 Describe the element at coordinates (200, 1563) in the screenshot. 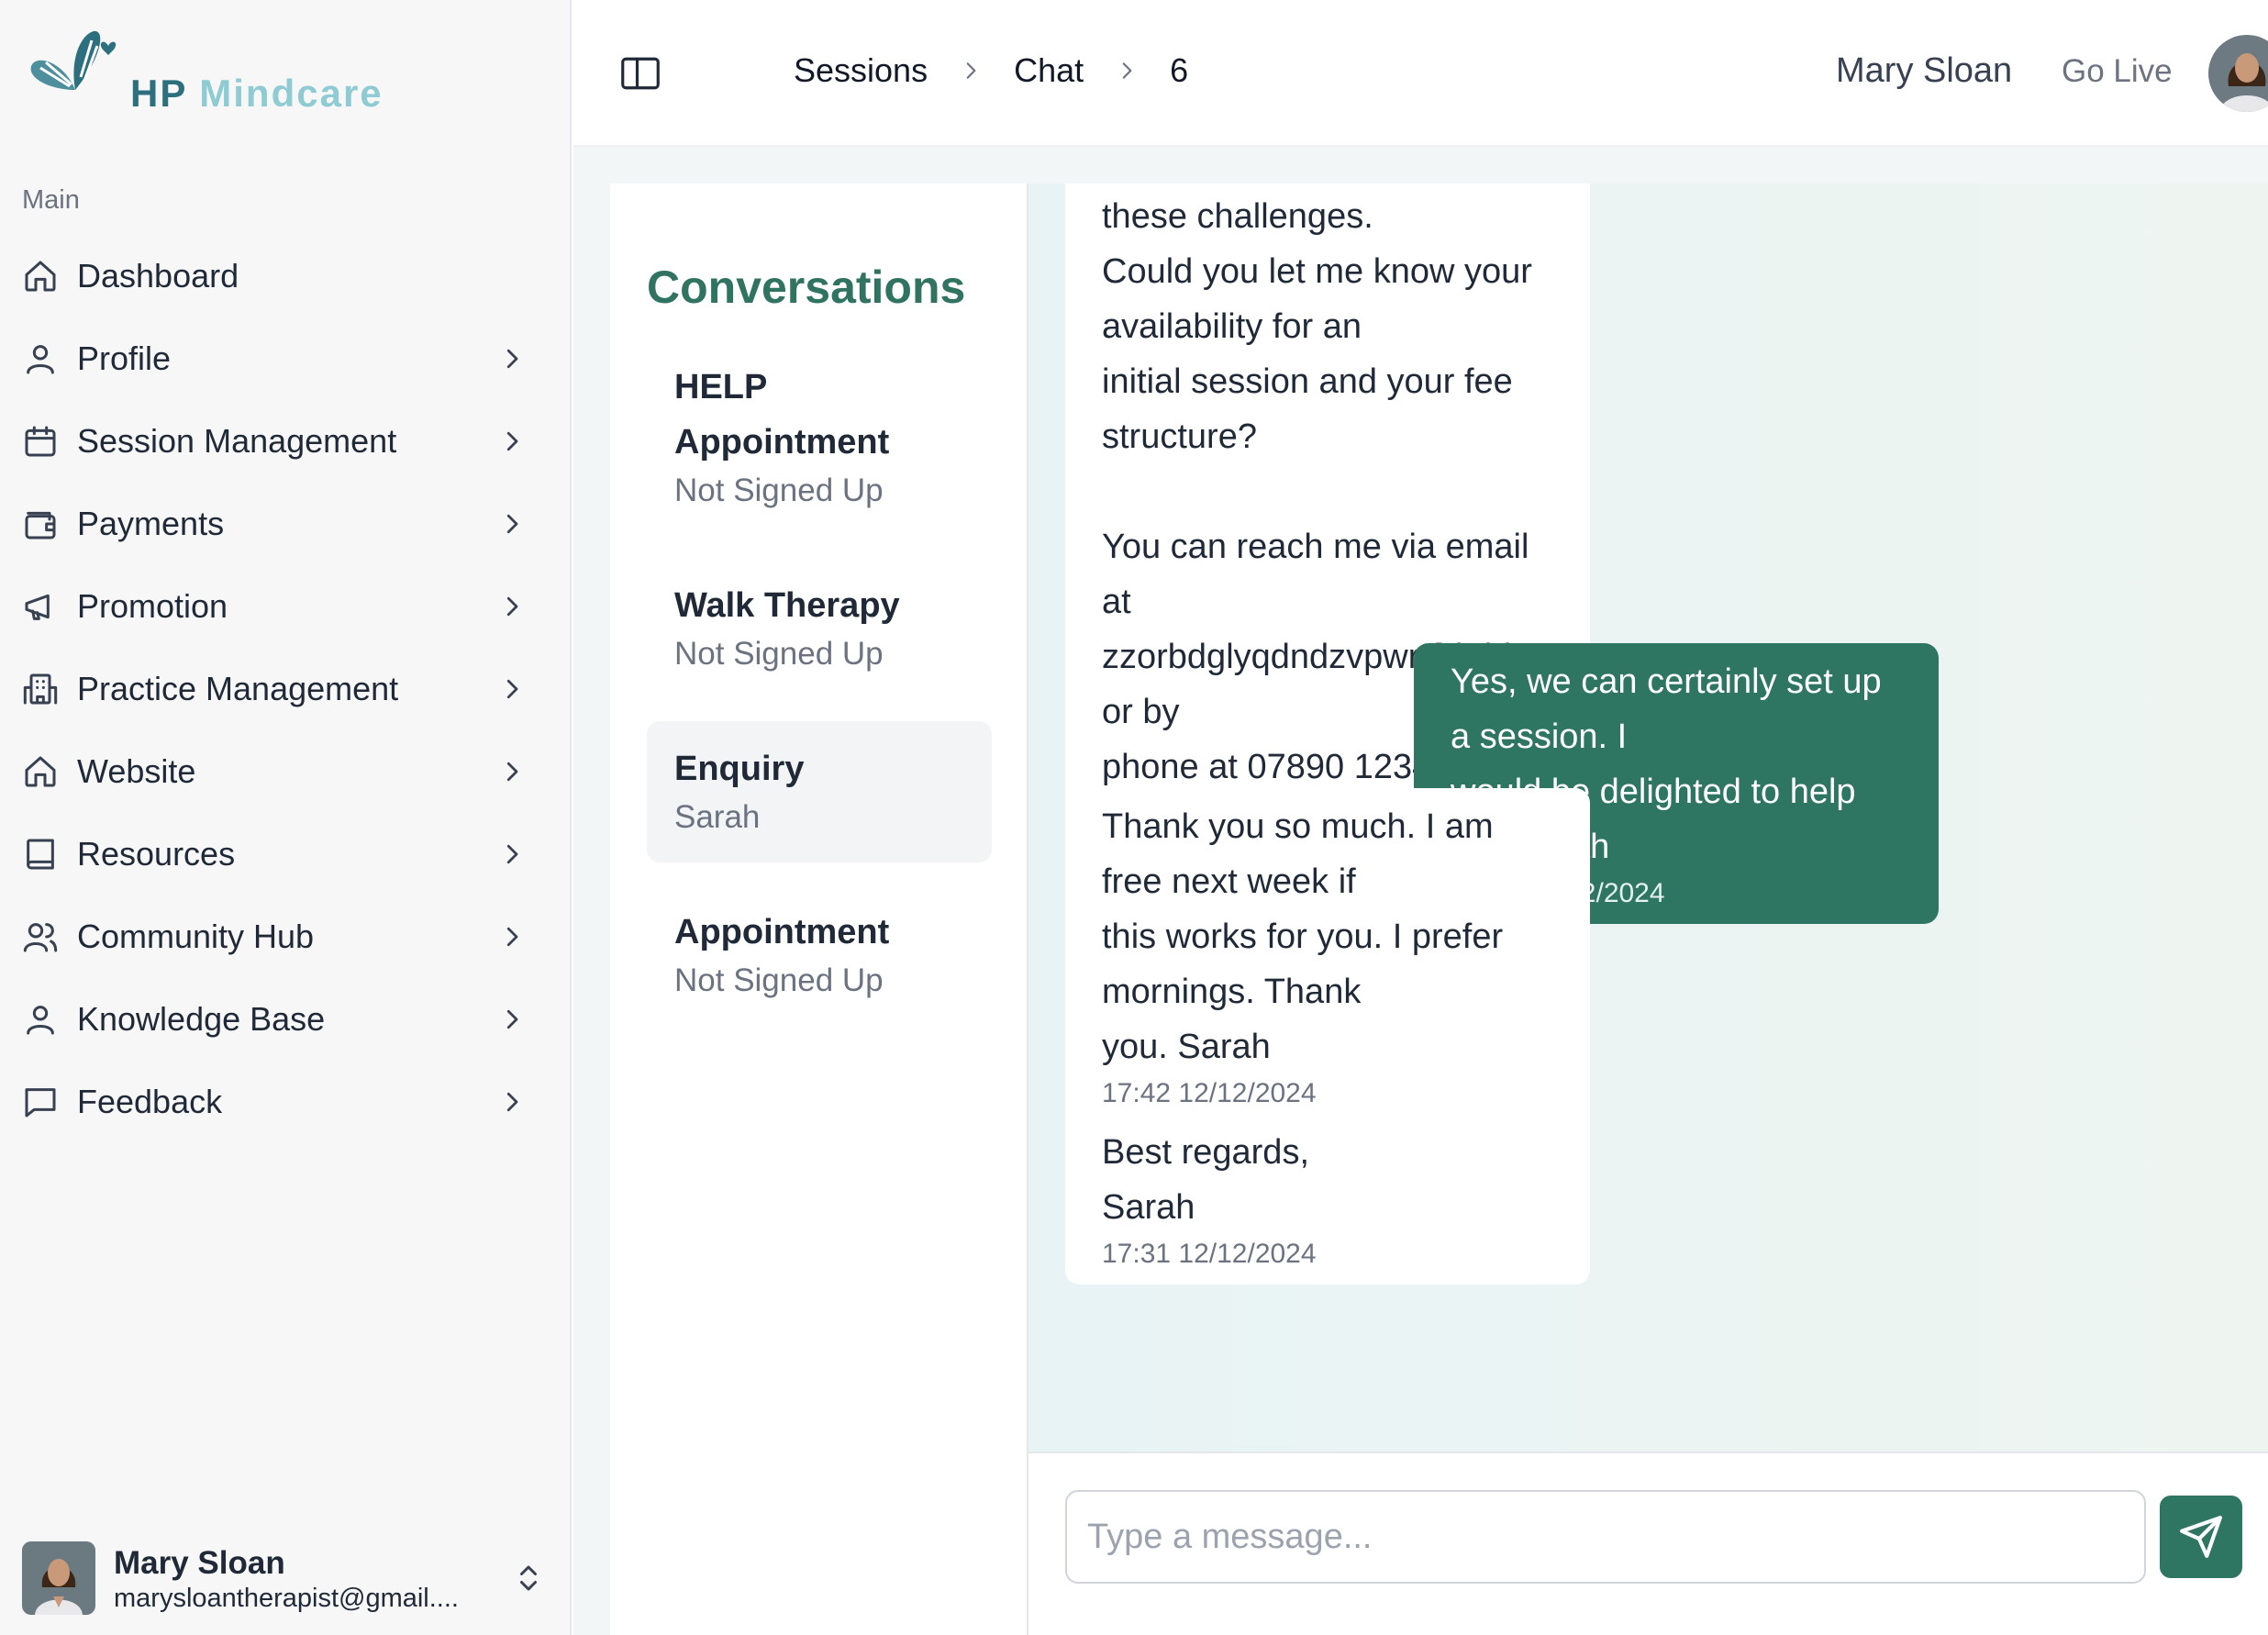

I see `user-name: Mary Sloan` at that location.